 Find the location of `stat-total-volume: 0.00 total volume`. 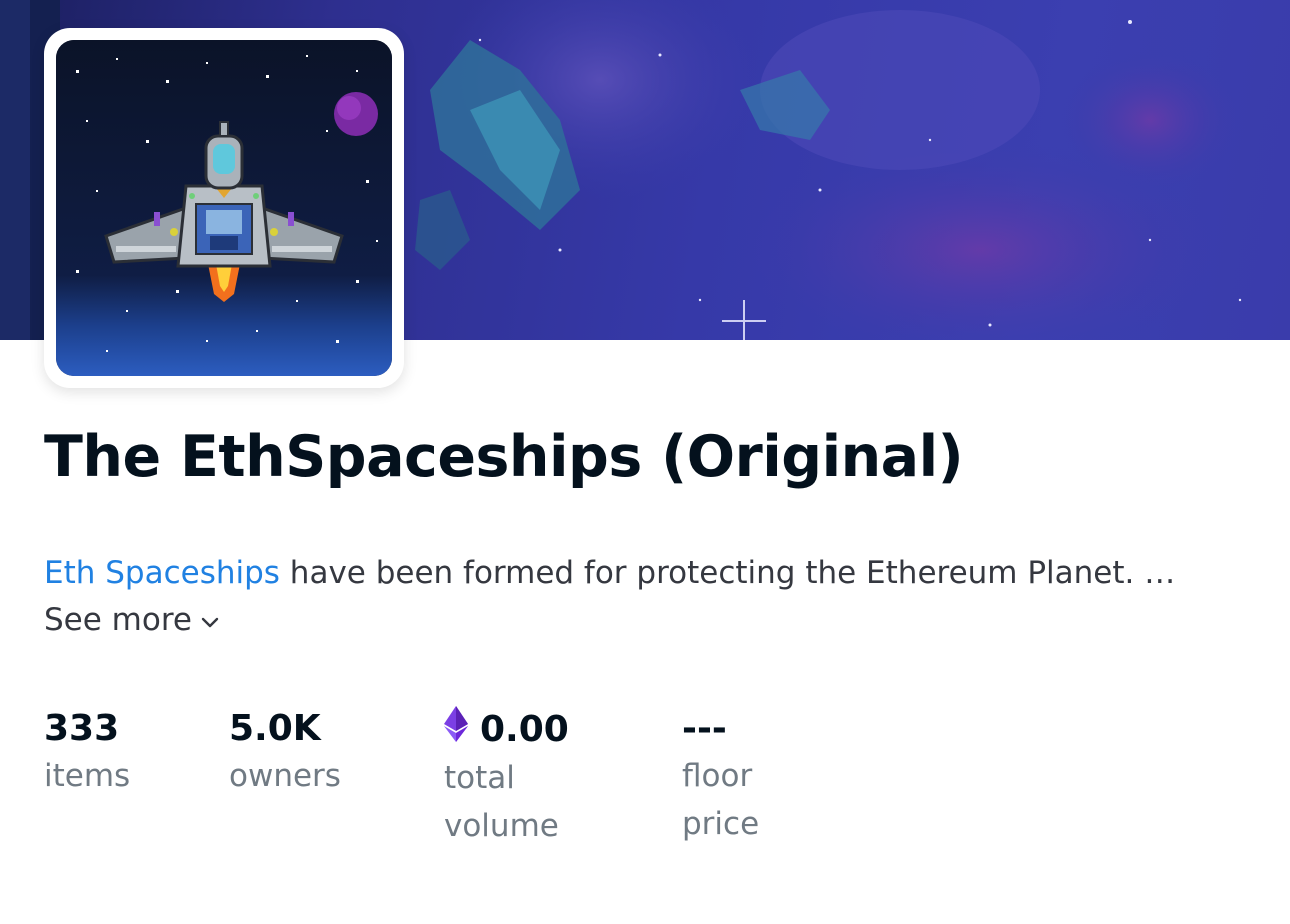

stat-total-volume: 0.00 total volume is located at coordinates (514, 778).